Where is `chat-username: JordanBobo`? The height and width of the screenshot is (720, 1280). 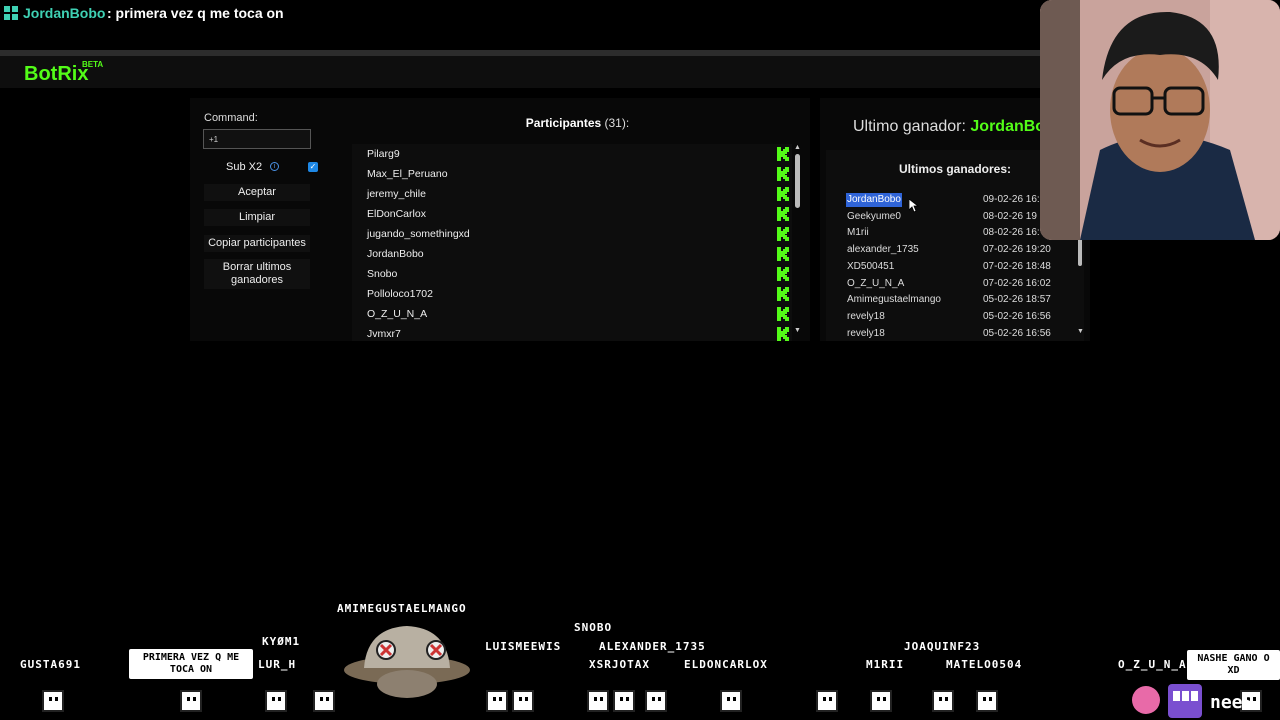
chat-username: JordanBobo is located at coordinates (64, 13).